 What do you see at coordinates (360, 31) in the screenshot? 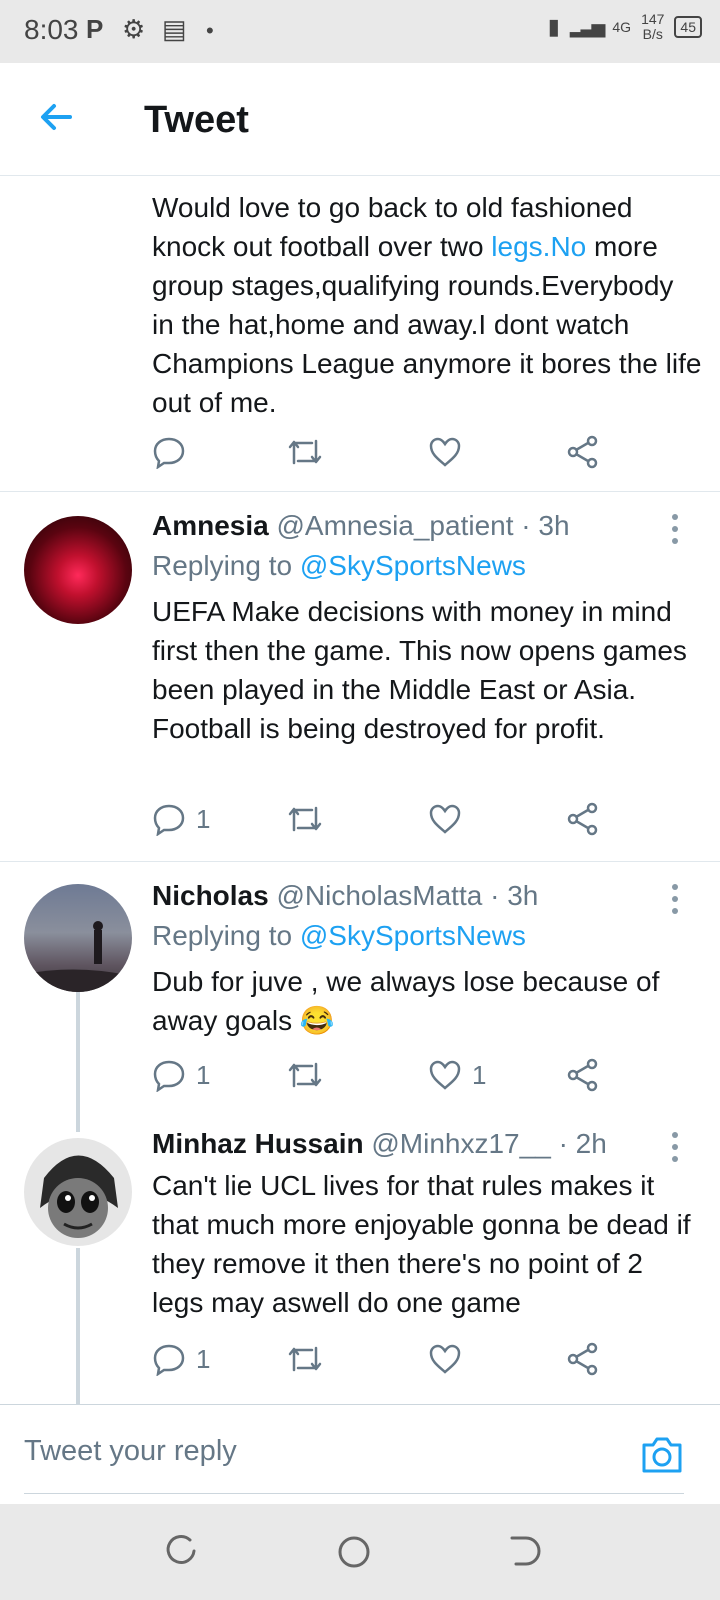
I see `status-bar: 8:03 P ⚙ ▤ • ▮ ▂▃▅ 4G 147 B/s 45` at bounding box center [360, 31].